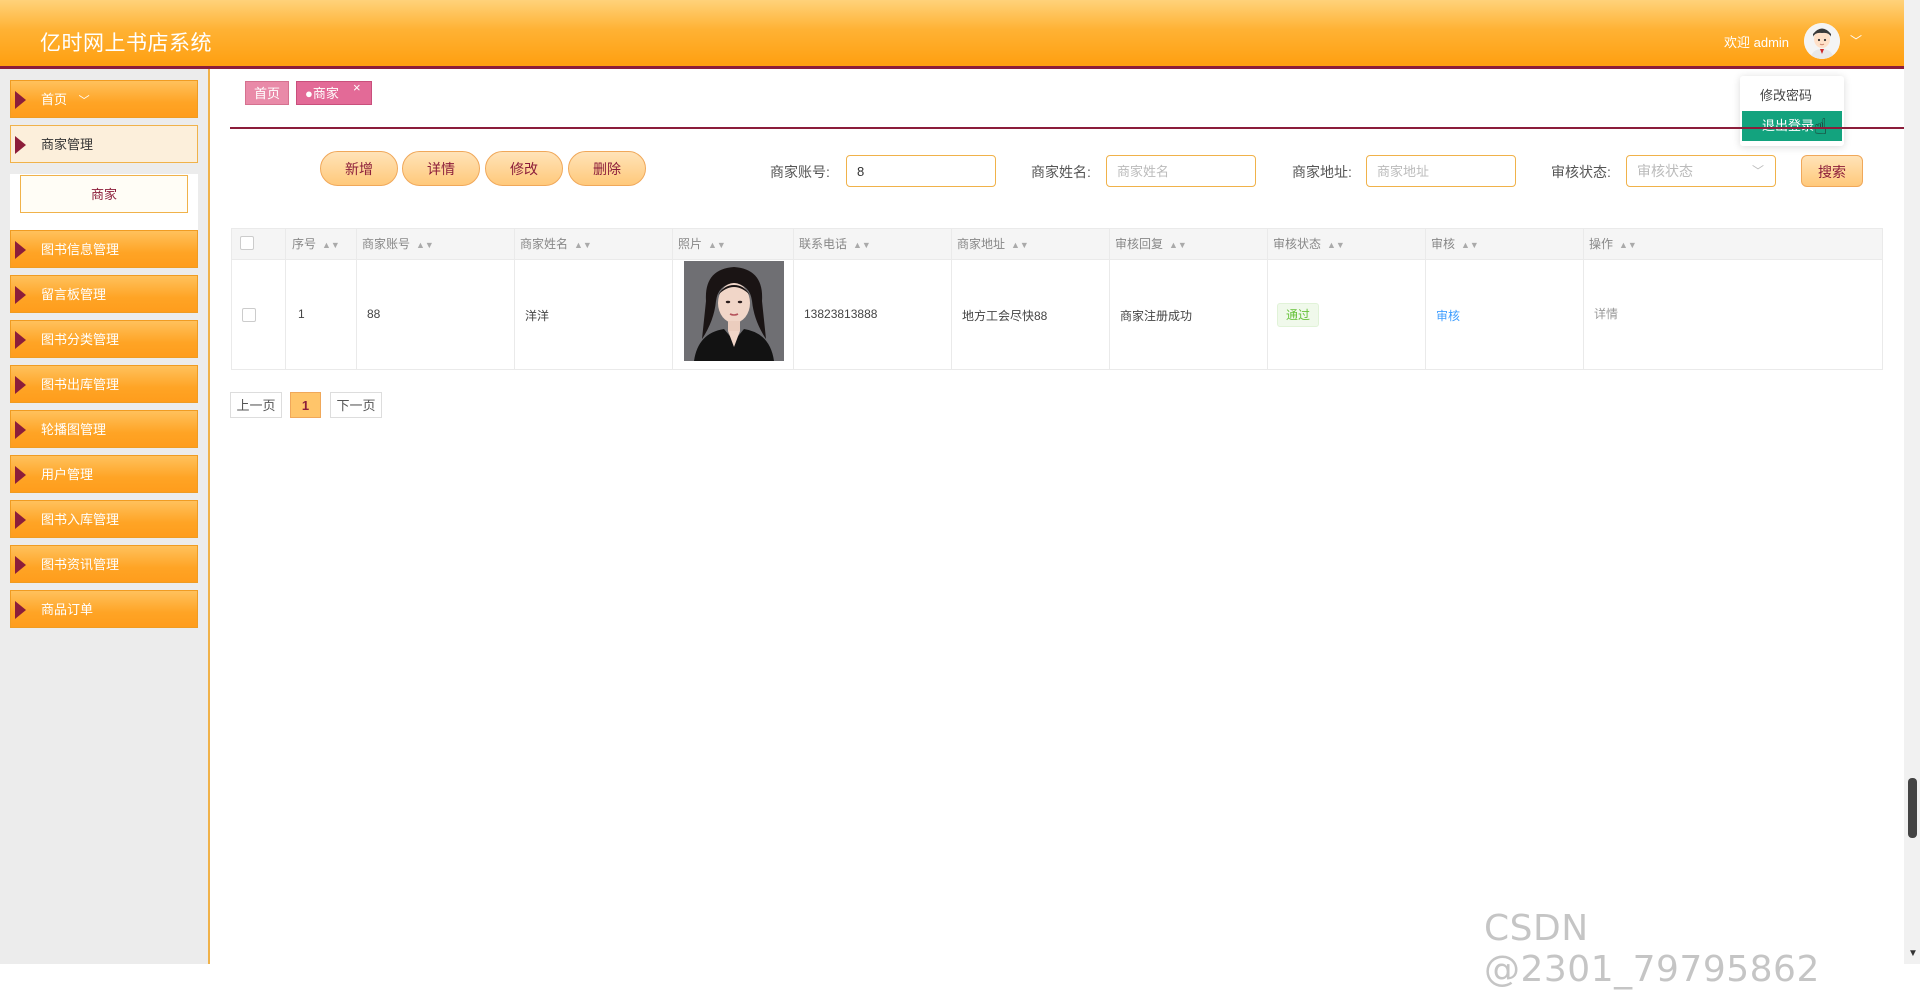  I want to click on edit-button: 修改, so click(524, 168).